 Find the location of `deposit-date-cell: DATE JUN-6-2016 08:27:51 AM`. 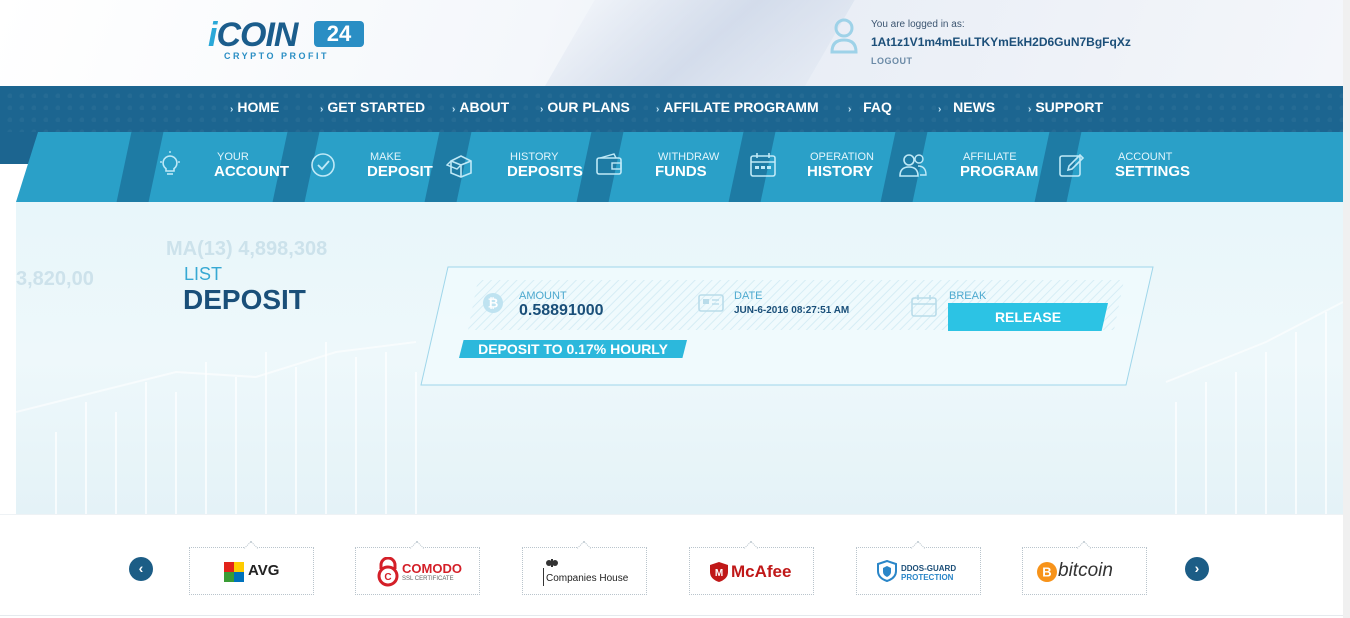

deposit-date-cell: DATE JUN-6-2016 08:27:51 AM is located at coordinates (796, 305).